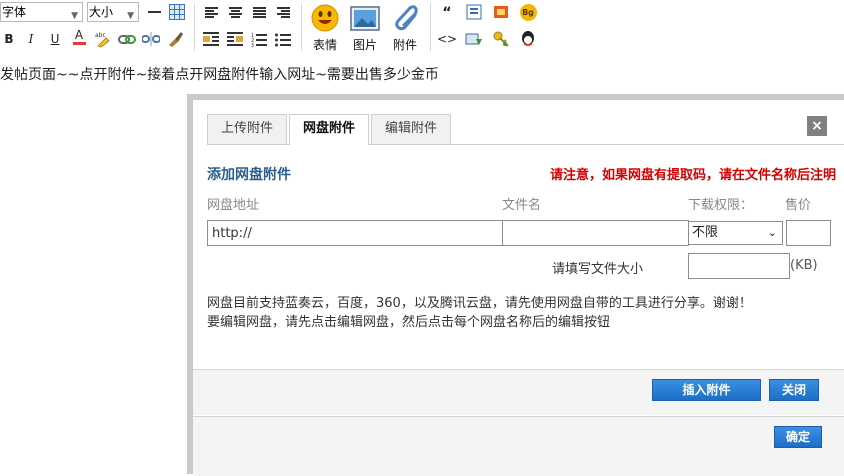 This screenshot has width=844, height=476. What do you see at coordinates (365, 18) in the screenshot?
I see `picture-icon` at bounding box center [365, 18].